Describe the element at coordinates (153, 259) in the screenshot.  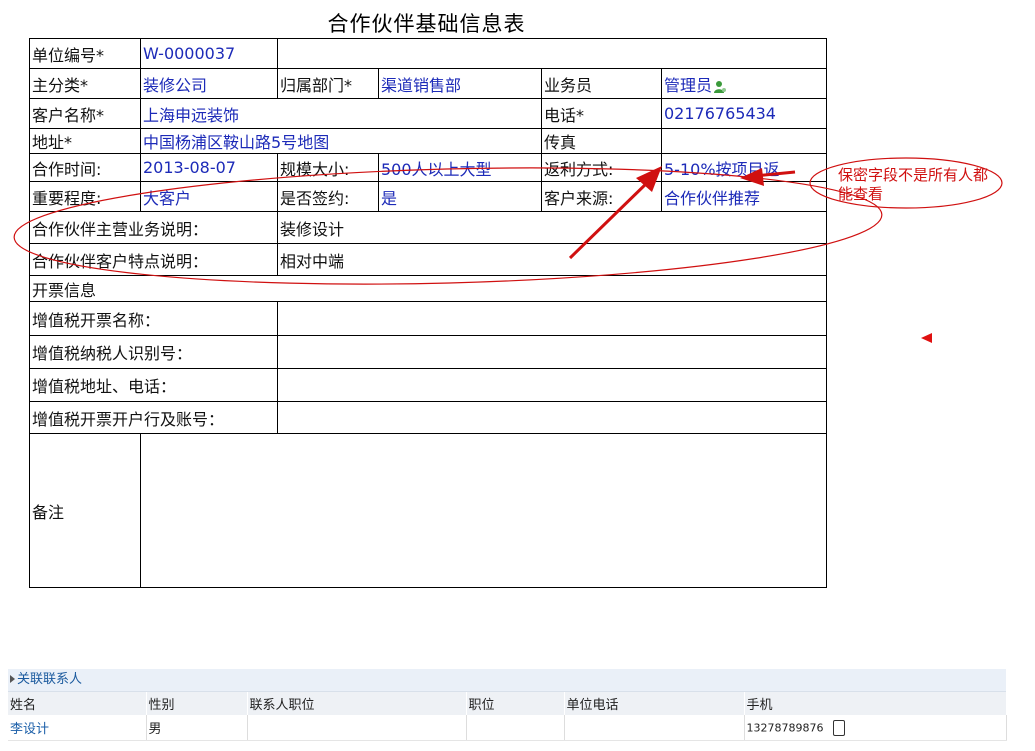
I see `customer-feature-label: 合作伙伴客户特点说明：` at that location.